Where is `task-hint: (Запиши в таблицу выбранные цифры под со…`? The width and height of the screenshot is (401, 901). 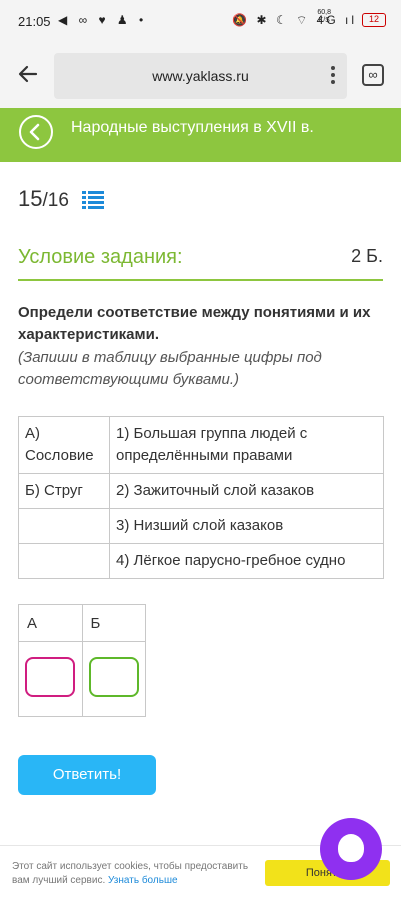
task-hint: (Запиши в таблицу выбранные цифры под со… is located at coordinates (170, 368).